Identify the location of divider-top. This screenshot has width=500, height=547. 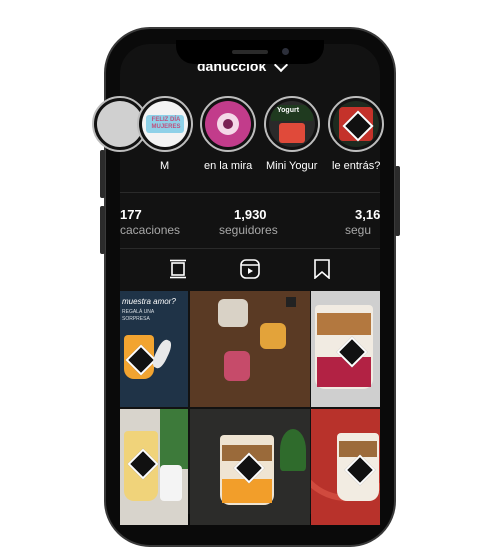
(250, 192).